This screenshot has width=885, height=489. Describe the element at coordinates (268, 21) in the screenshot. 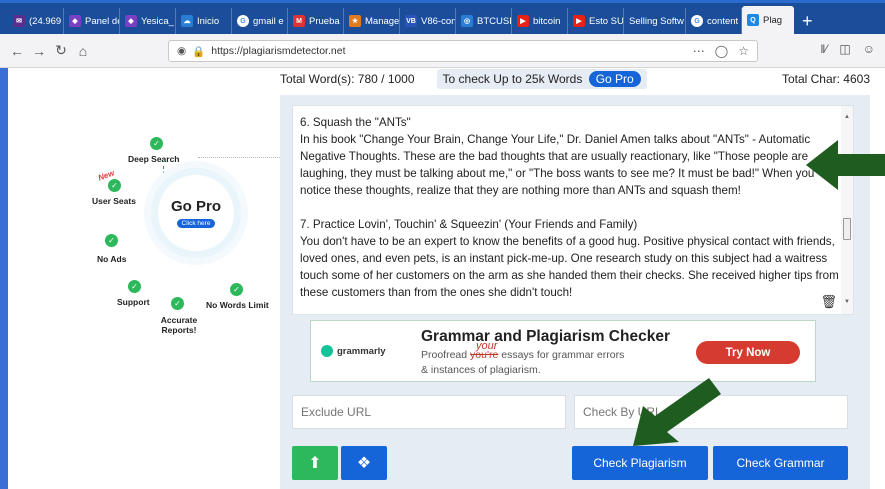

I see `tab-label: gmail e` at that location.